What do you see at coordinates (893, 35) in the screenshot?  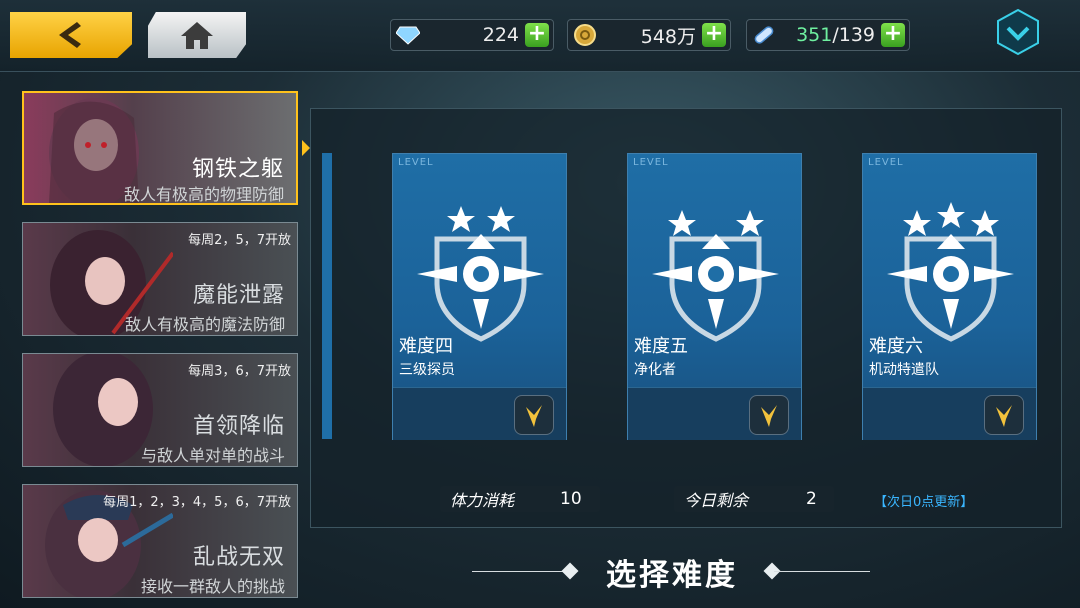 I see `add-stamina-button: +` at bounding box center [893, 35].